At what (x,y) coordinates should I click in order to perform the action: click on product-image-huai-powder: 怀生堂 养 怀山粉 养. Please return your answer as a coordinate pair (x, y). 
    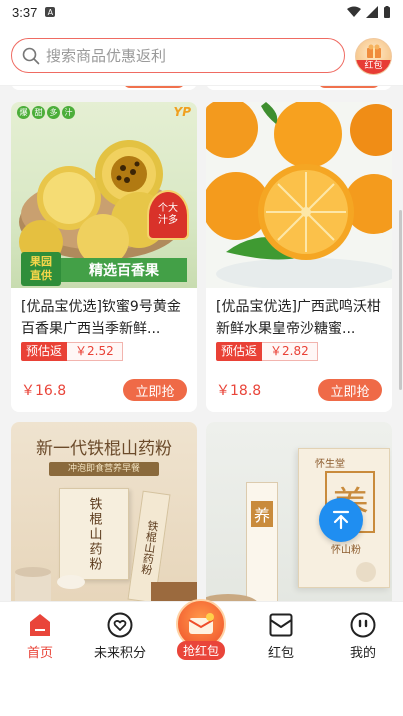
    Looking at the image, I should click on (299, 511).